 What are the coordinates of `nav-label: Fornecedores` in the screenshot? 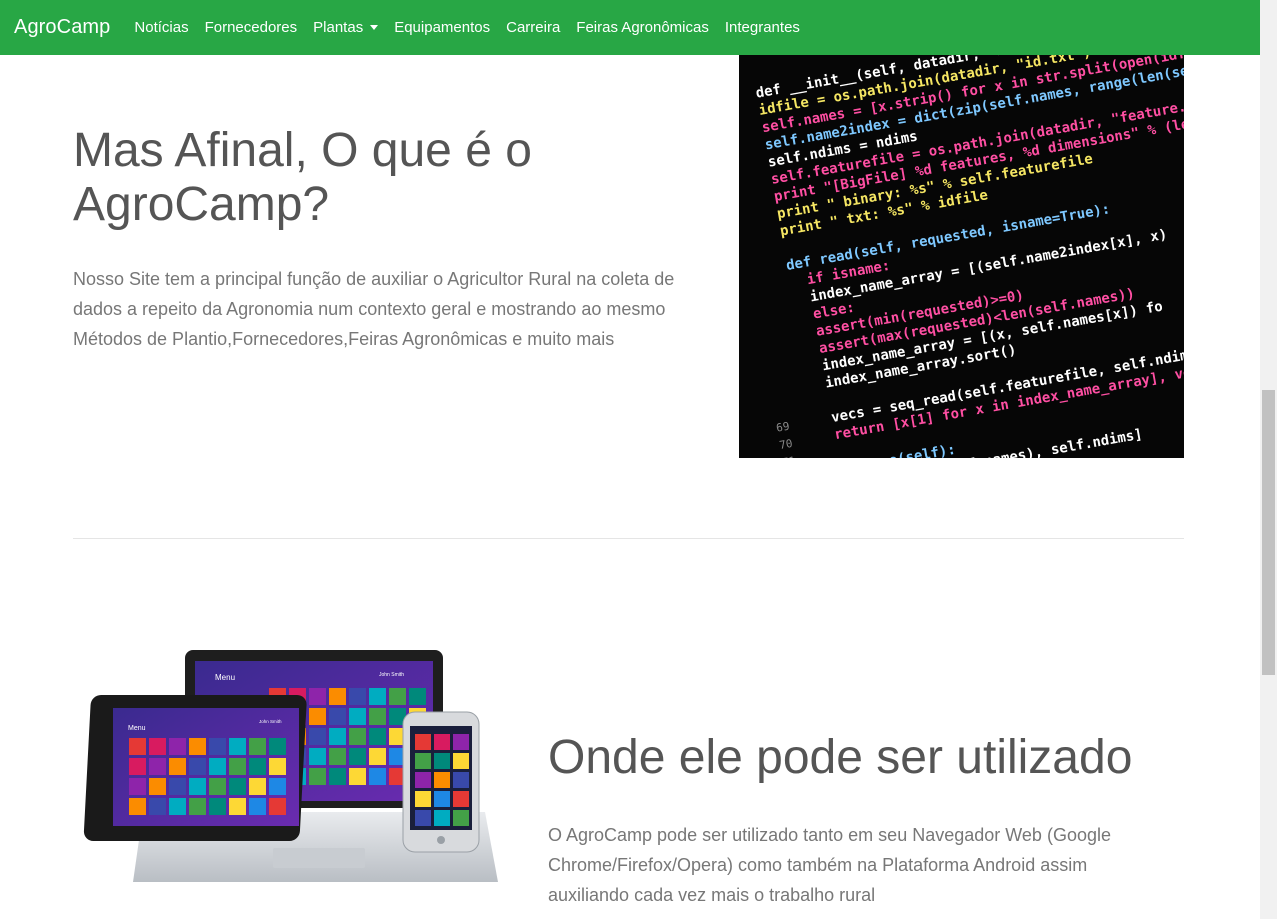 It's located at (251, 27).